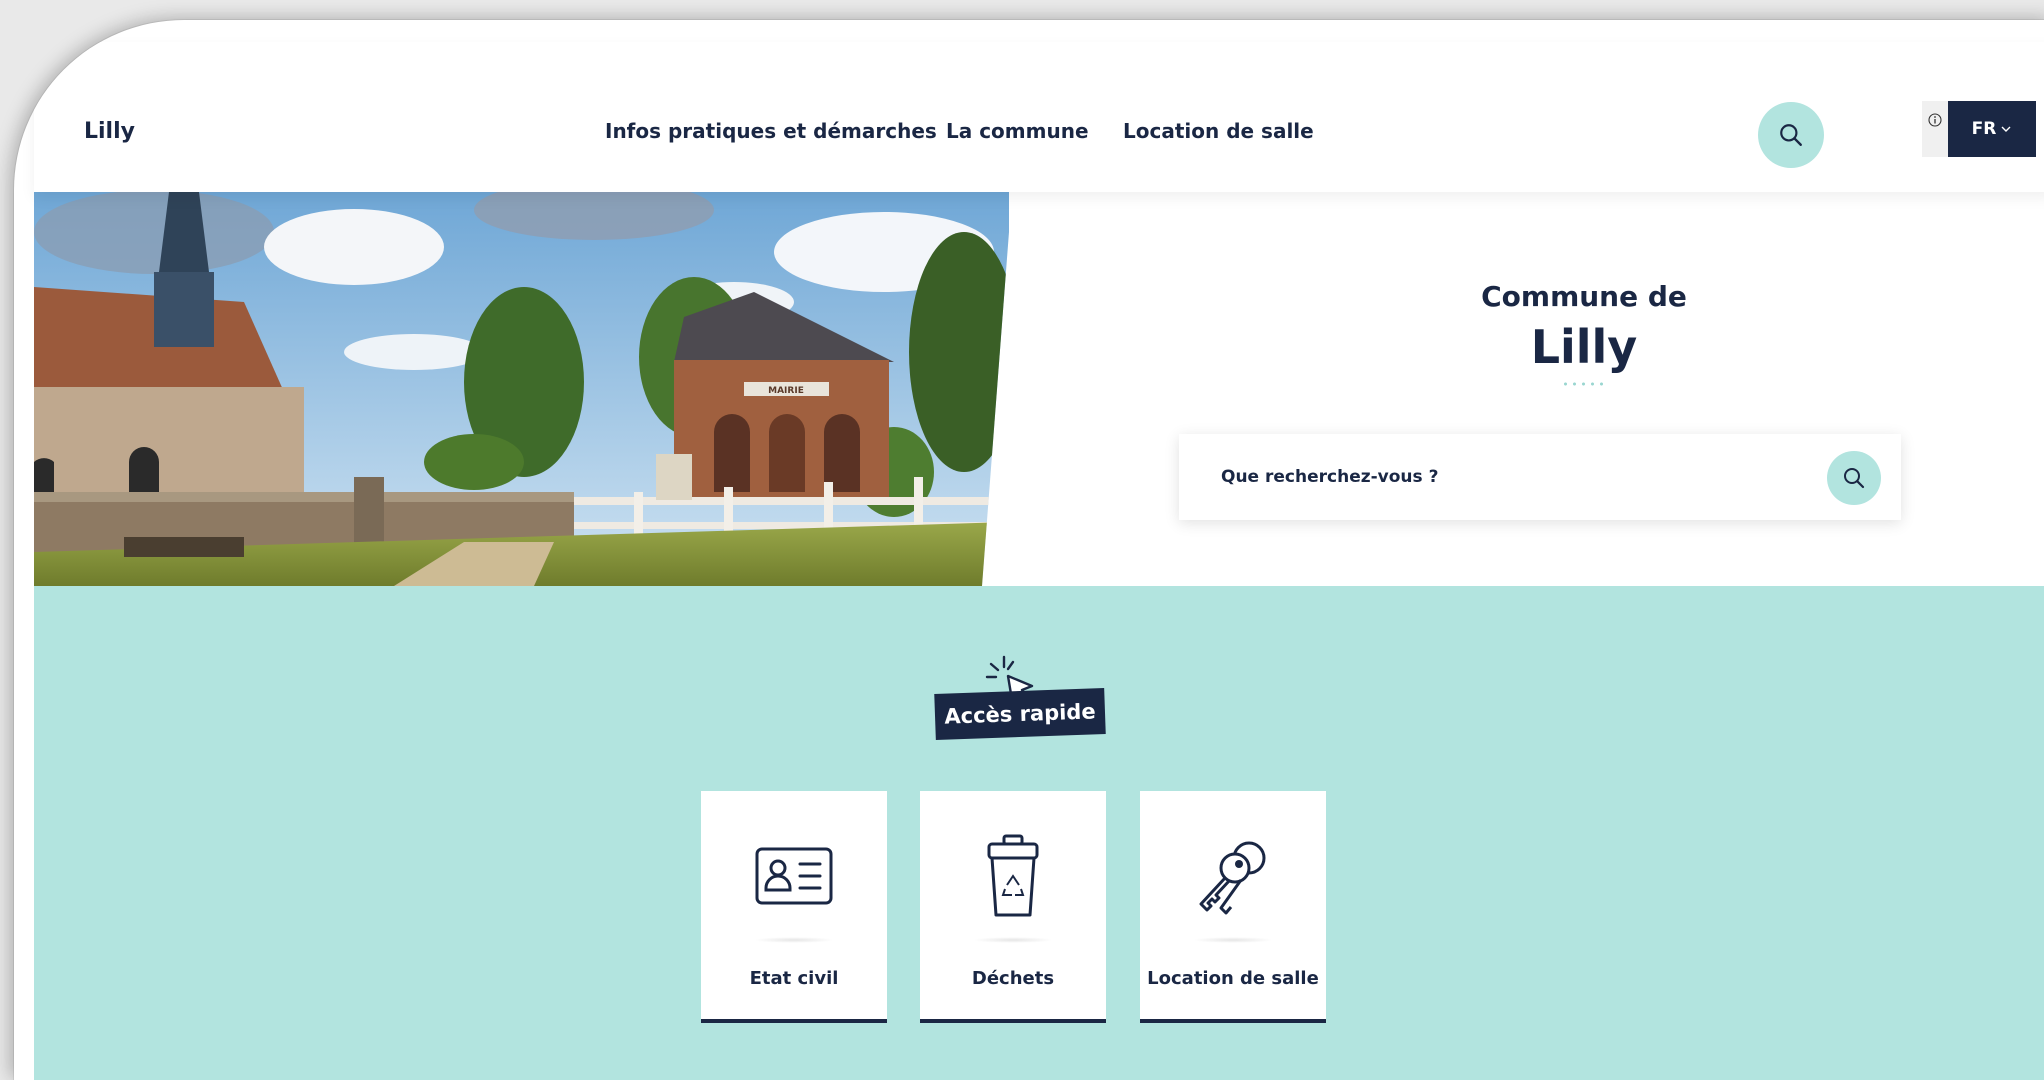 The height and width of the screenshot is (1080, 2044). What do you see at coordinates (1233, 876) in the screenshot?
I see `keys-icon` at bounding box center [1233, 876].